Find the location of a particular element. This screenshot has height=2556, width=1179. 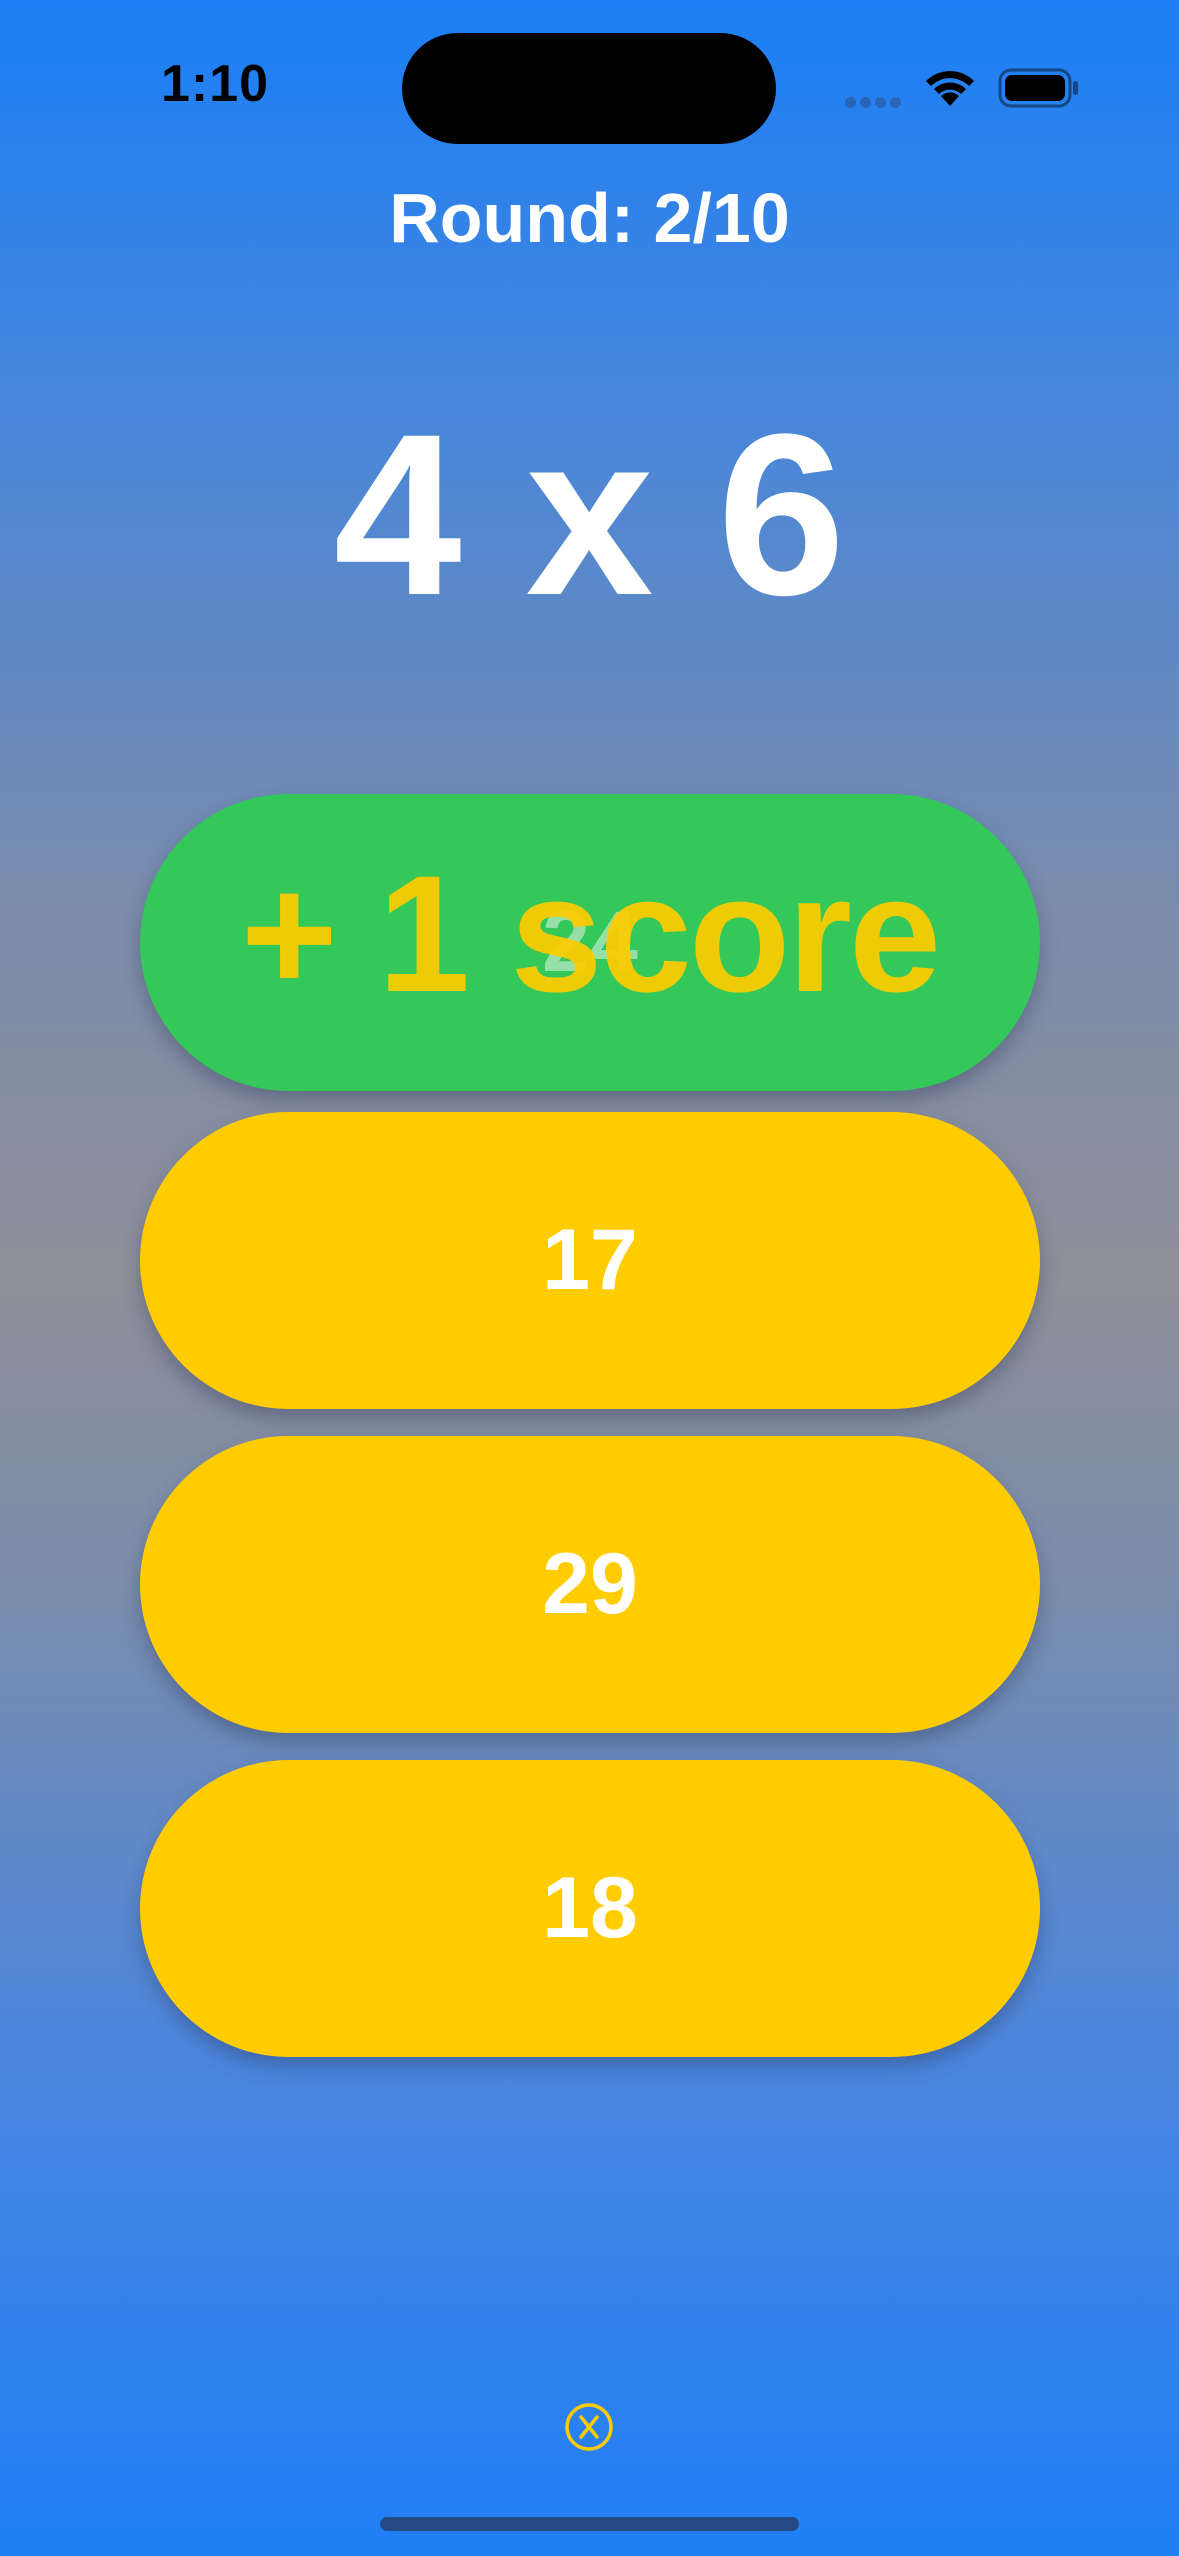

answer-button-2: 17 is located at coordinates (590, 1260).